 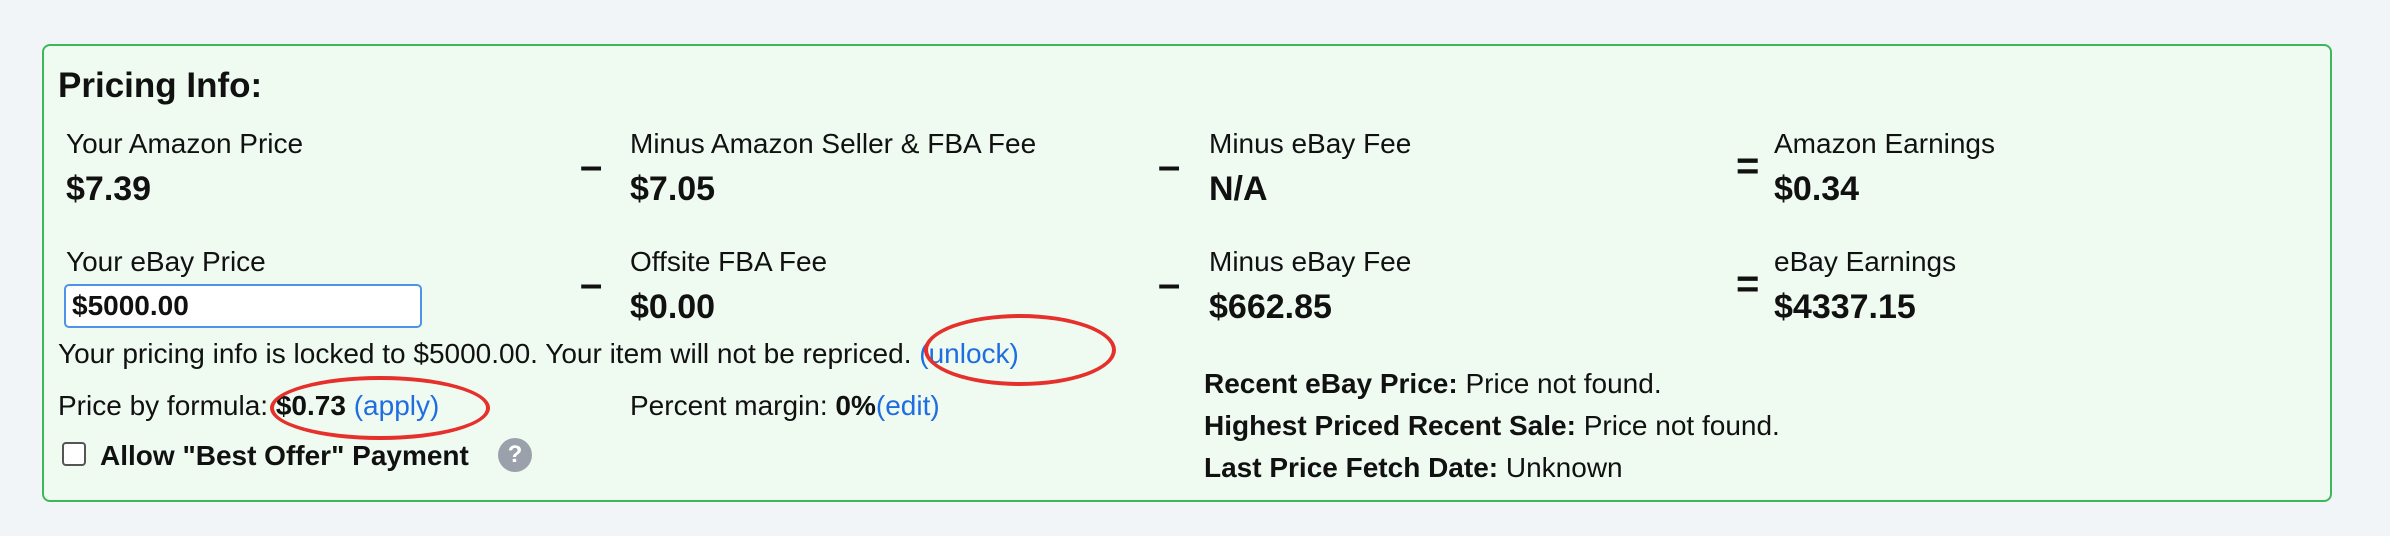 What do you see at coordinates (833, 143) in the screenshot?
I see `seller-fee-label: Minus Amazon Seller & FBA Fee` at bounding box center [833, 143].